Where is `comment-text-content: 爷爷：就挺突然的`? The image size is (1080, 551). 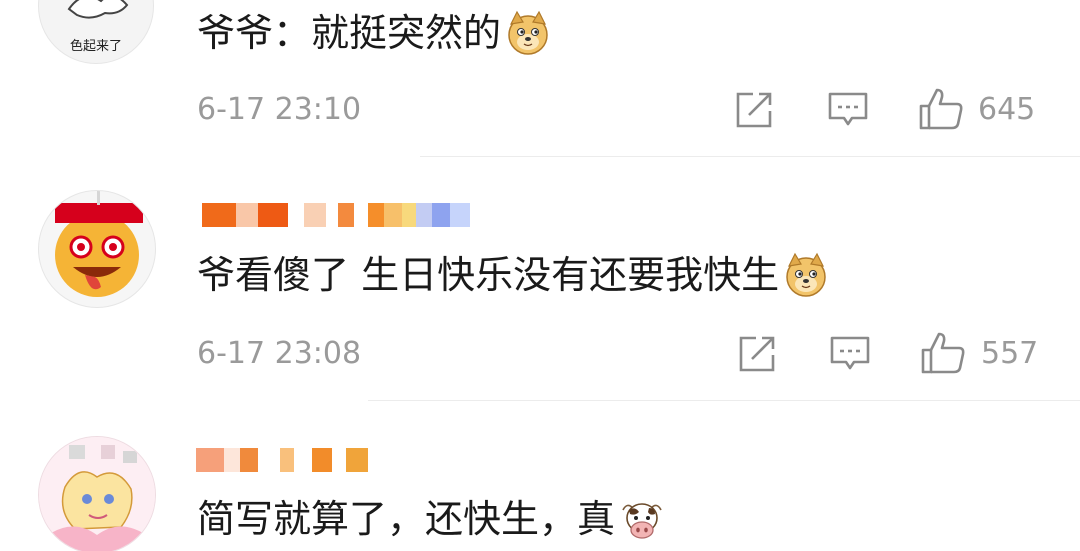 comment-text-content: 爷爷：就挺突然的 is located at coordinates (349, 33).